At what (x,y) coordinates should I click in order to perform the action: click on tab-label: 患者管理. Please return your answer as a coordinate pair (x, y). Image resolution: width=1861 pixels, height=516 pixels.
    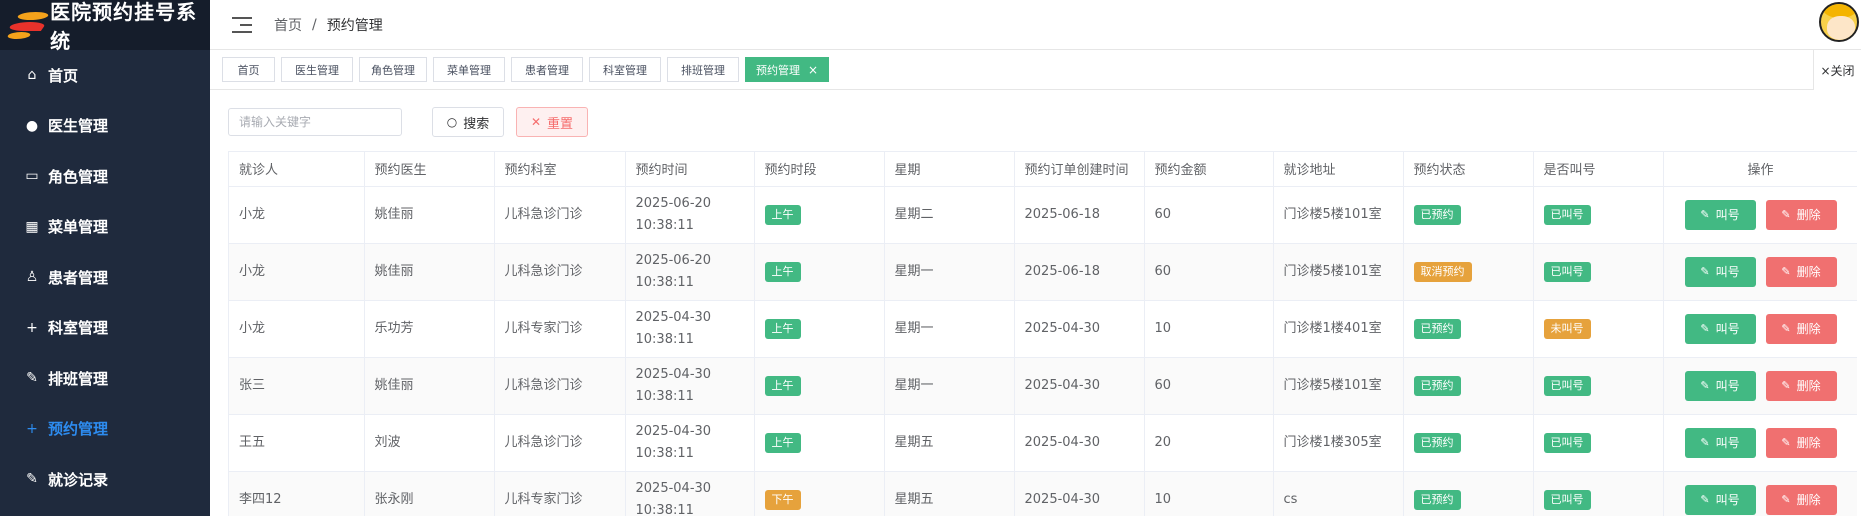
    Looking at the image, I should click on (547, 70).